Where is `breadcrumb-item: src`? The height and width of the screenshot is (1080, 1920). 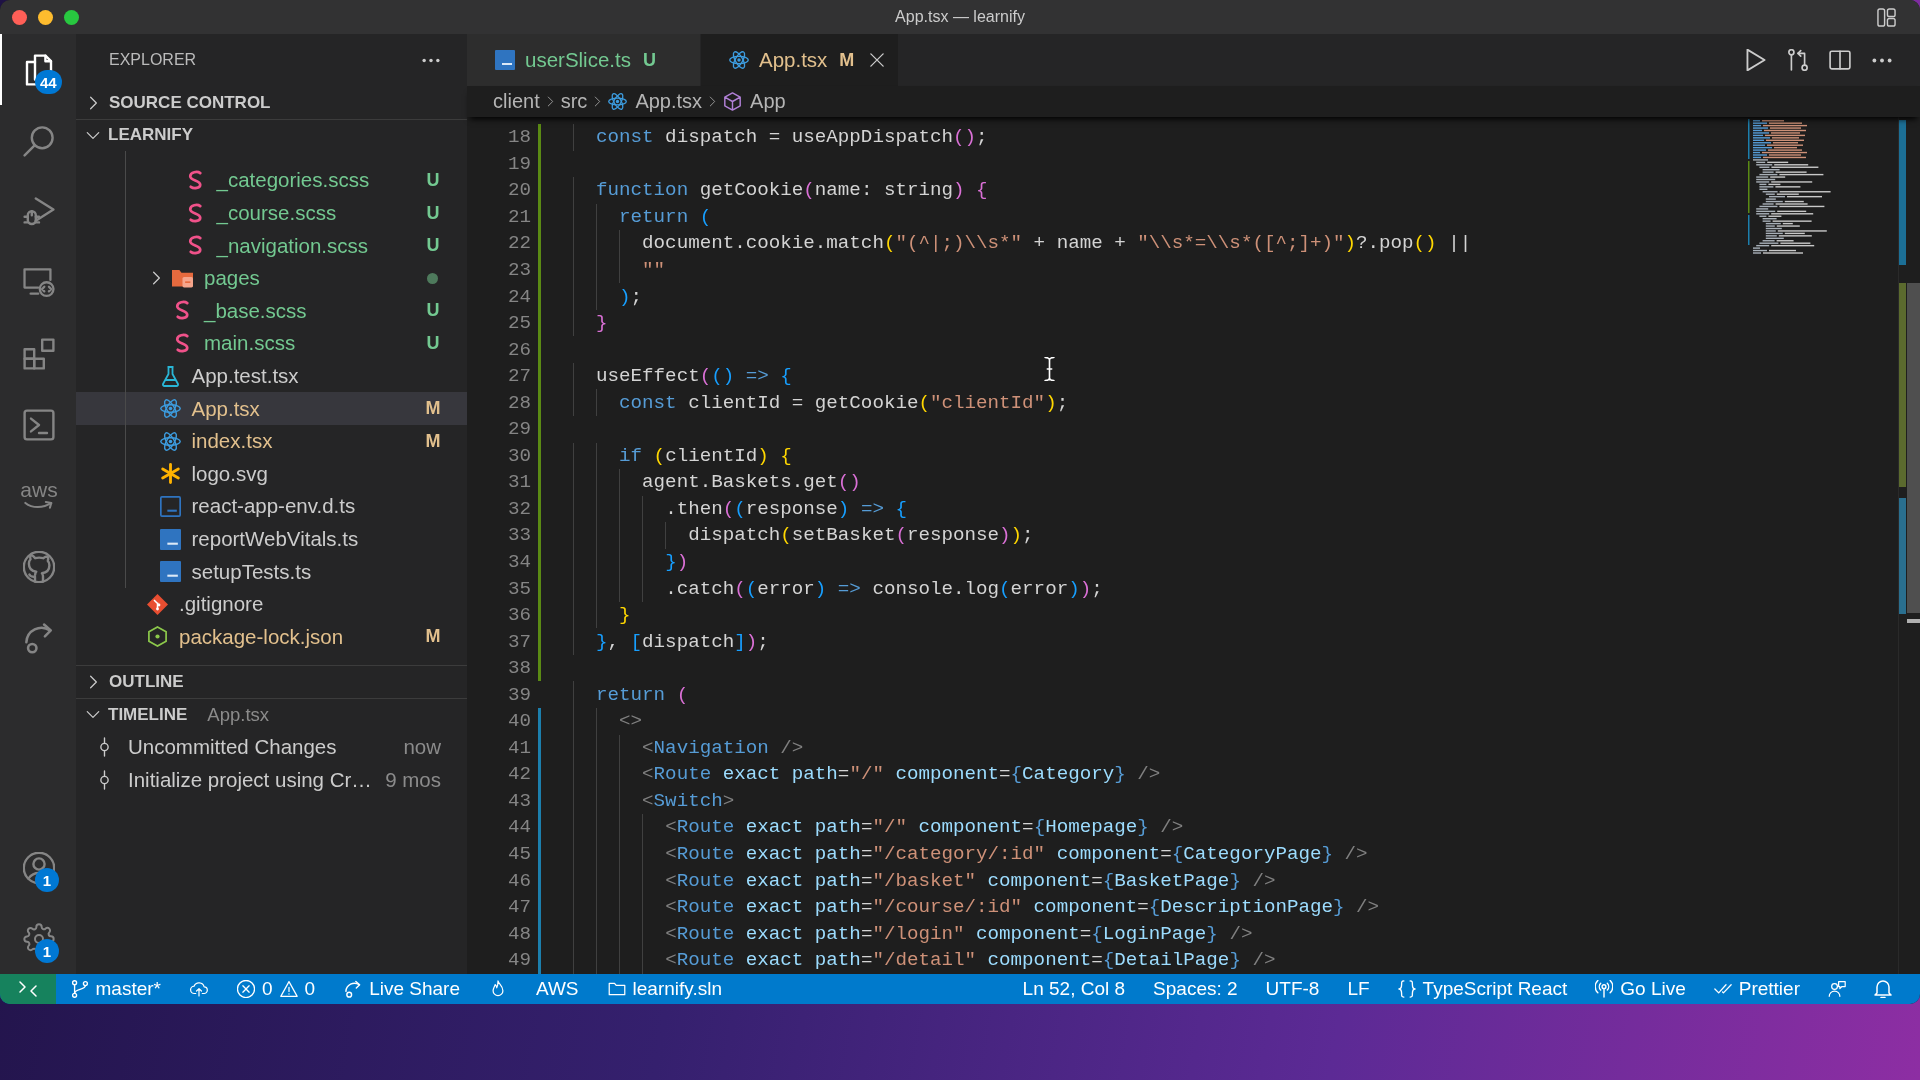 breadcrumb-item: src is located at coordinates (574, 101).